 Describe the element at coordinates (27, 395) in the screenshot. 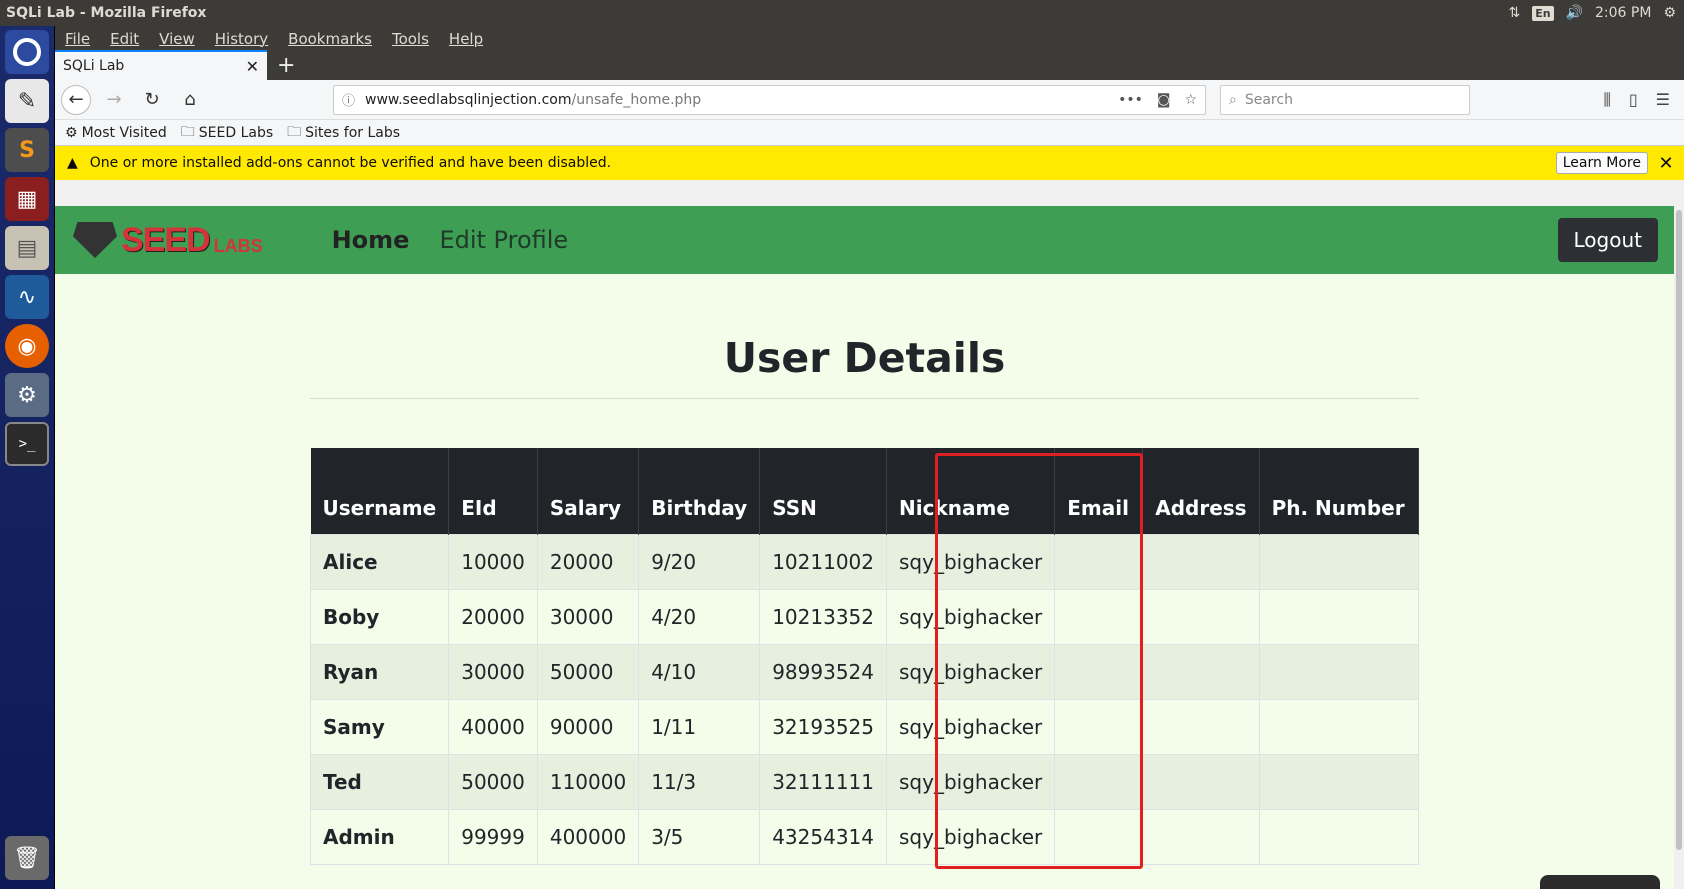

I see `settings-icon: ⚙` at that location.